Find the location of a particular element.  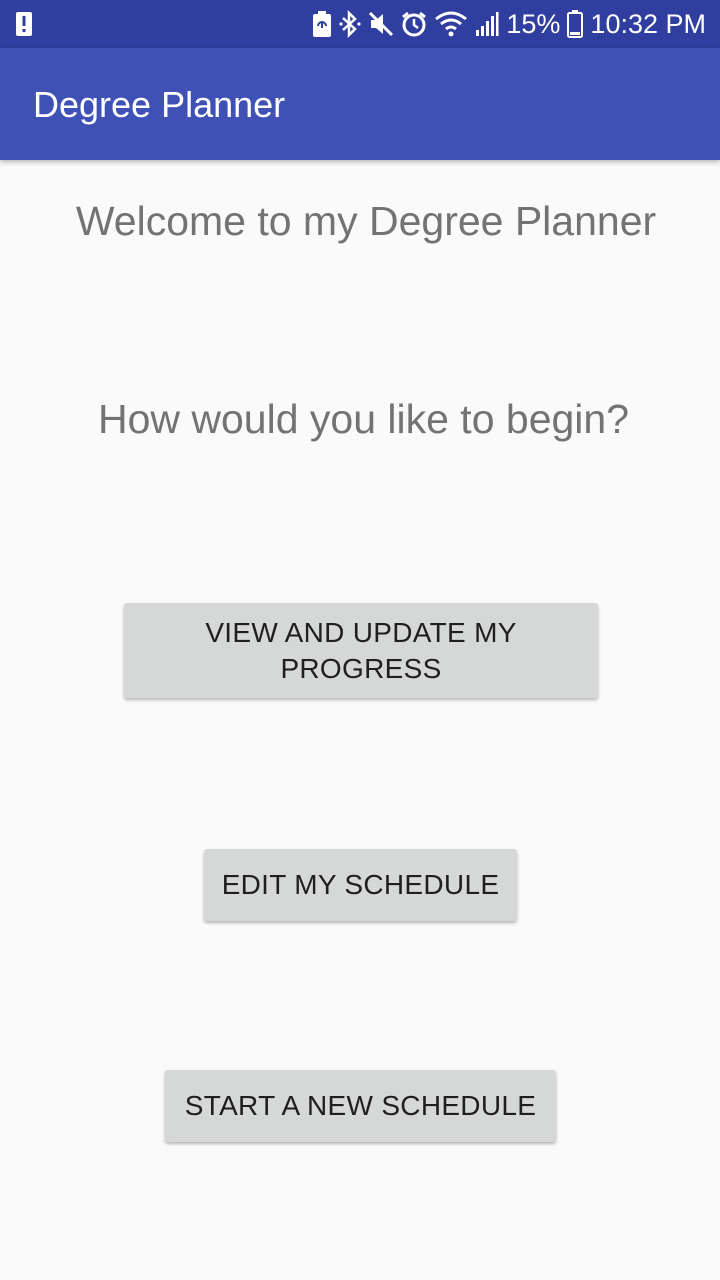

start-new-schedule-button: START A NEW SCHEDULE is located at coordinates (360, 1106).